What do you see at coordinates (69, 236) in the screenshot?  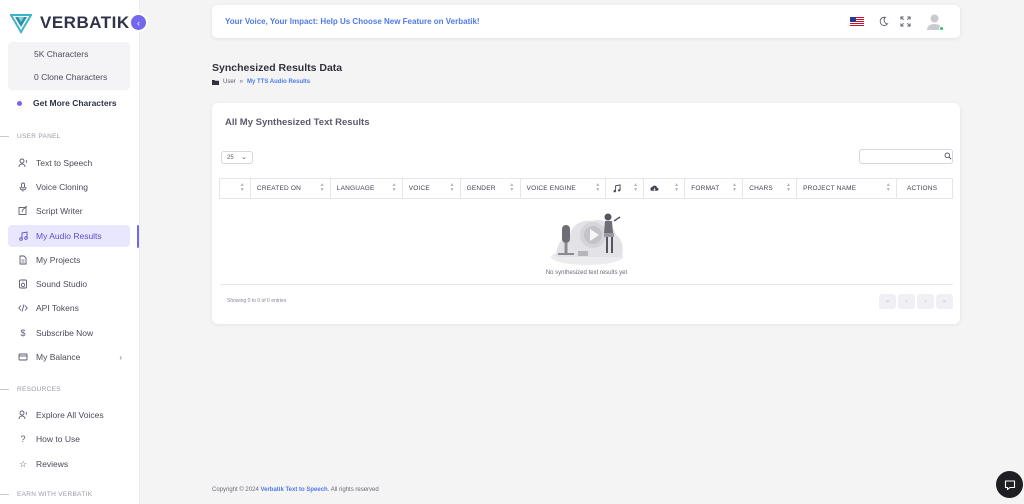 I see `sidebar-item-my-audio-results: My Audio Results` at bounding box center [69, 236].